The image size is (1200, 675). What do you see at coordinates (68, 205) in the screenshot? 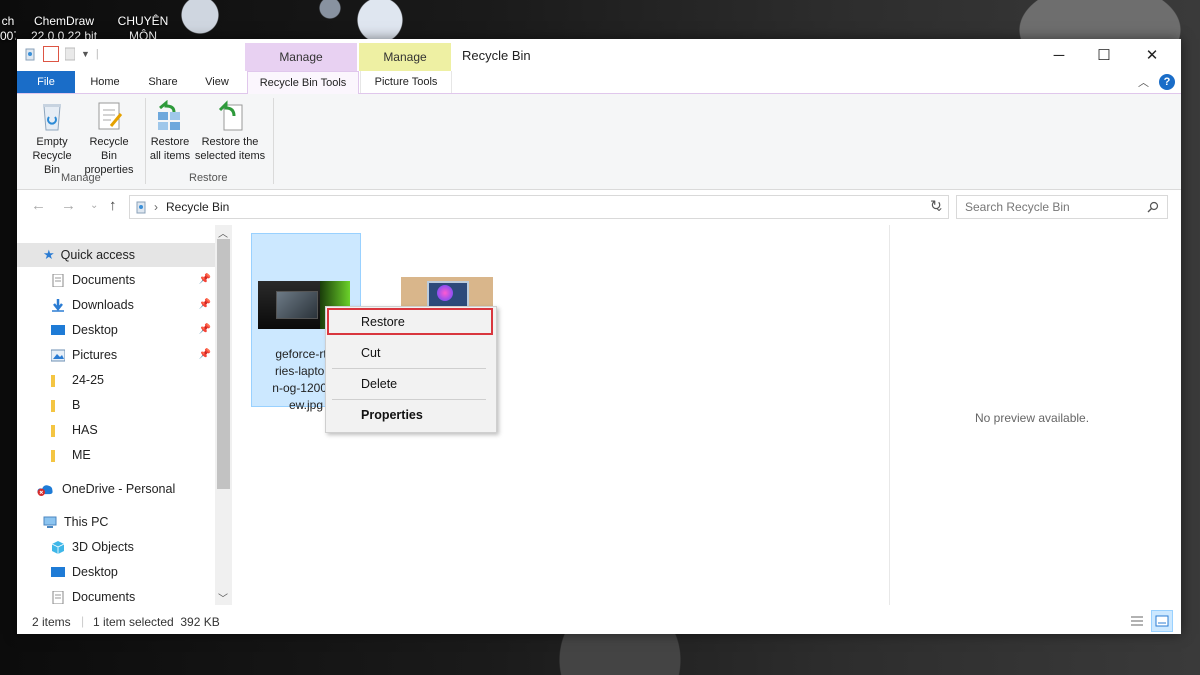
I see `forward-arrow-icon: →` at bounding box center [68, 205].